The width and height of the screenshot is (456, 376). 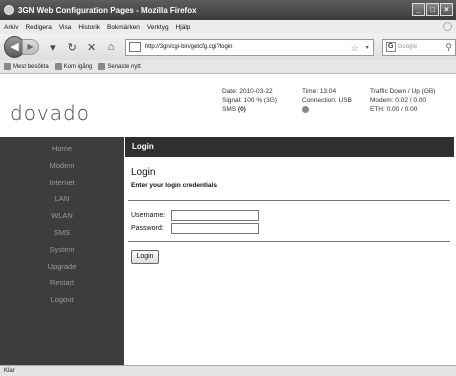 What do you see at coordinates (447, 26) in the screenshot?
I see `activity-indicator-icon` at bounding box center [447, 26].